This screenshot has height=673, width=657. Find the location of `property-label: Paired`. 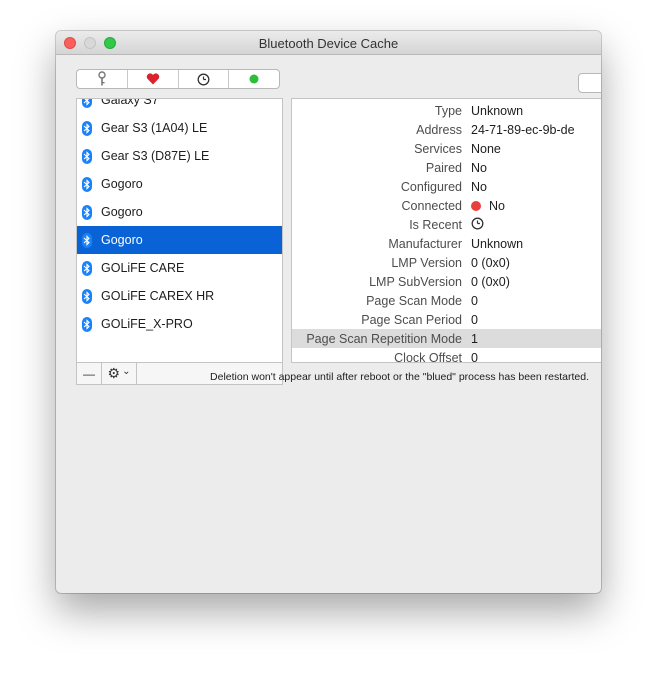

property-label: Paired is located at coordinates (443, 167).